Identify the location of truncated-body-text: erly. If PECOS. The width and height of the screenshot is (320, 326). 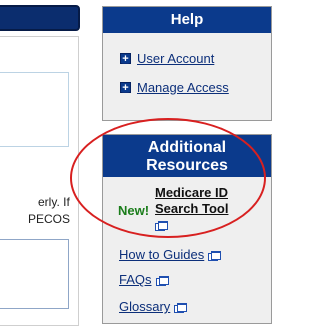
(35, 211).